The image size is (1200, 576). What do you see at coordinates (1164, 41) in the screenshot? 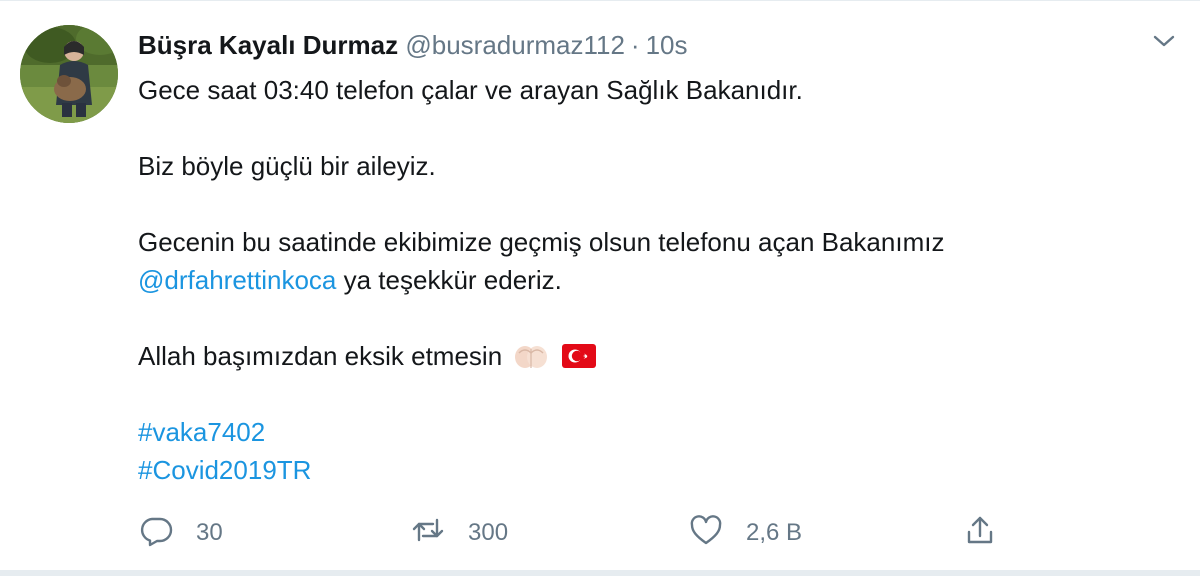
I see `caret-down-icon` at bounding box center [1164, 41].